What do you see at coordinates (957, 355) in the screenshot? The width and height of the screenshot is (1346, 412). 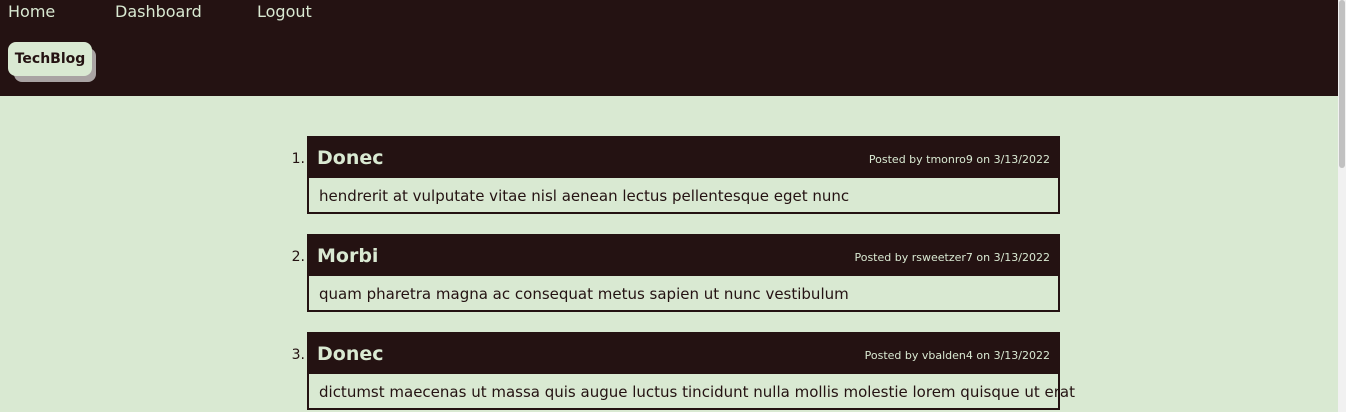 I see `post-meta: Posted by vbalden4 on 3/13/2022` at bounding box center [957, 355].